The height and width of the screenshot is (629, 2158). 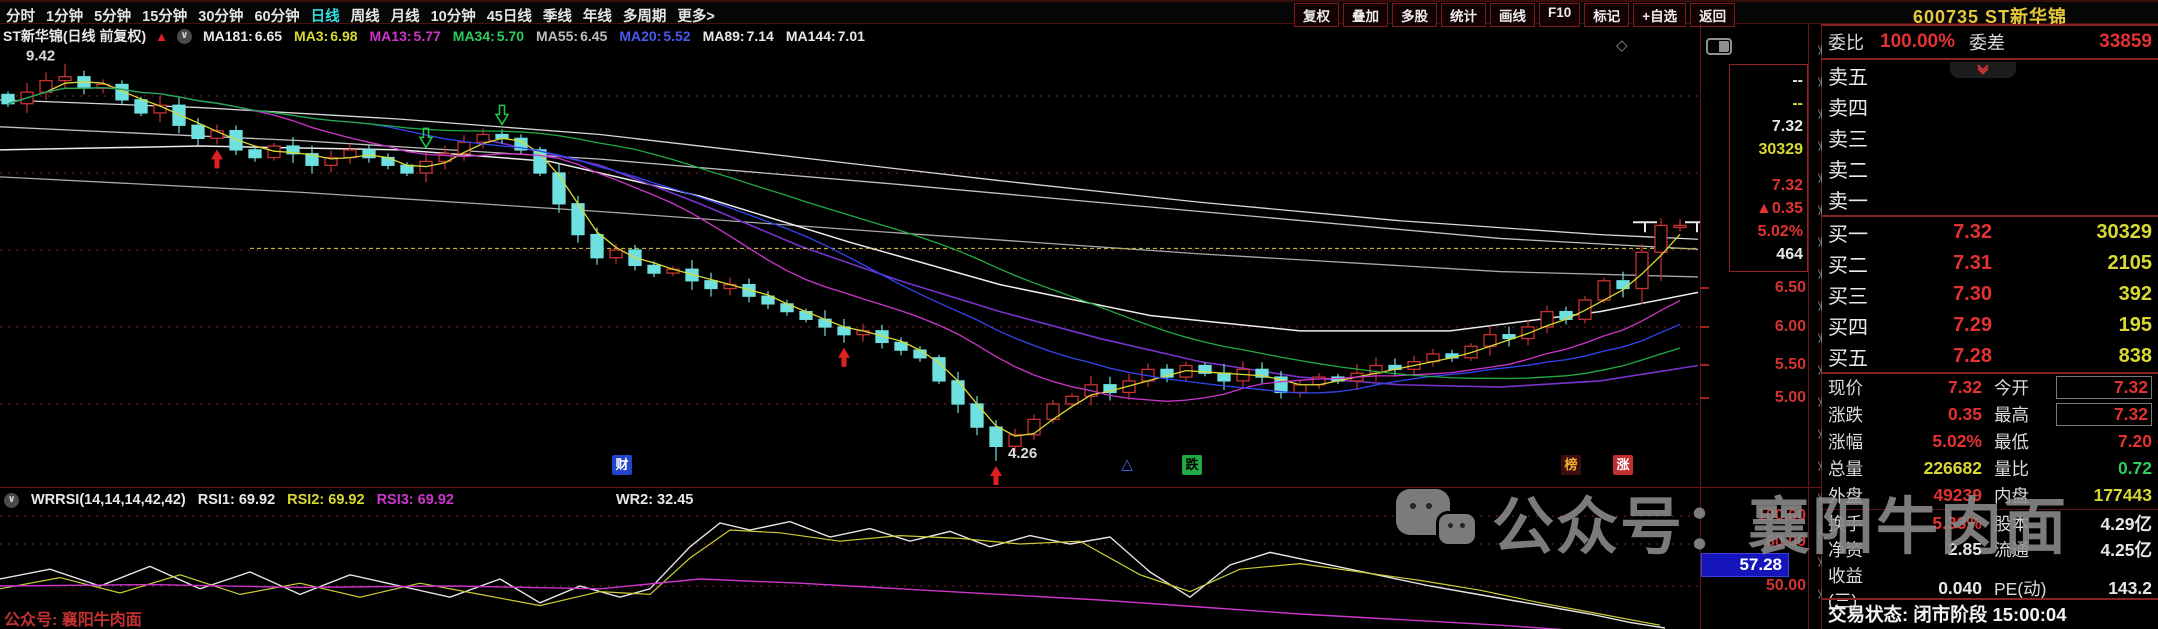 I want to click on toolbar-button: 标记, so click(x=1607, y=15).